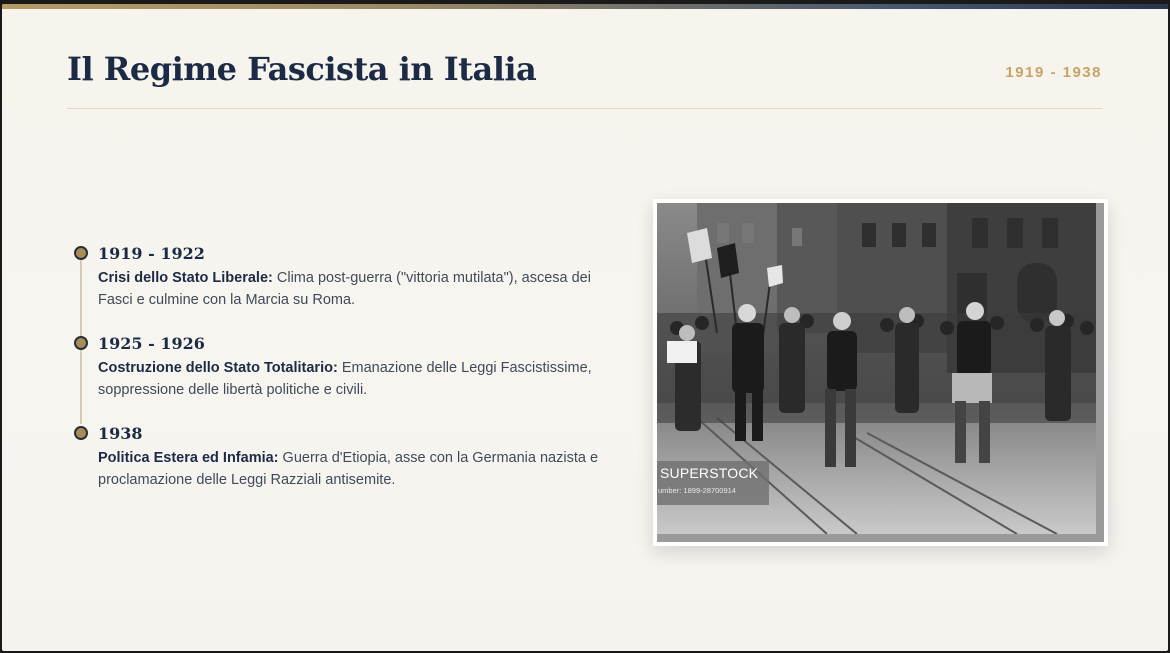 The height and width of the screenshot is (653, 1170). I want to click on watermark: SUPERSTOCK umber: 1899-28700914, so click(713, 483).